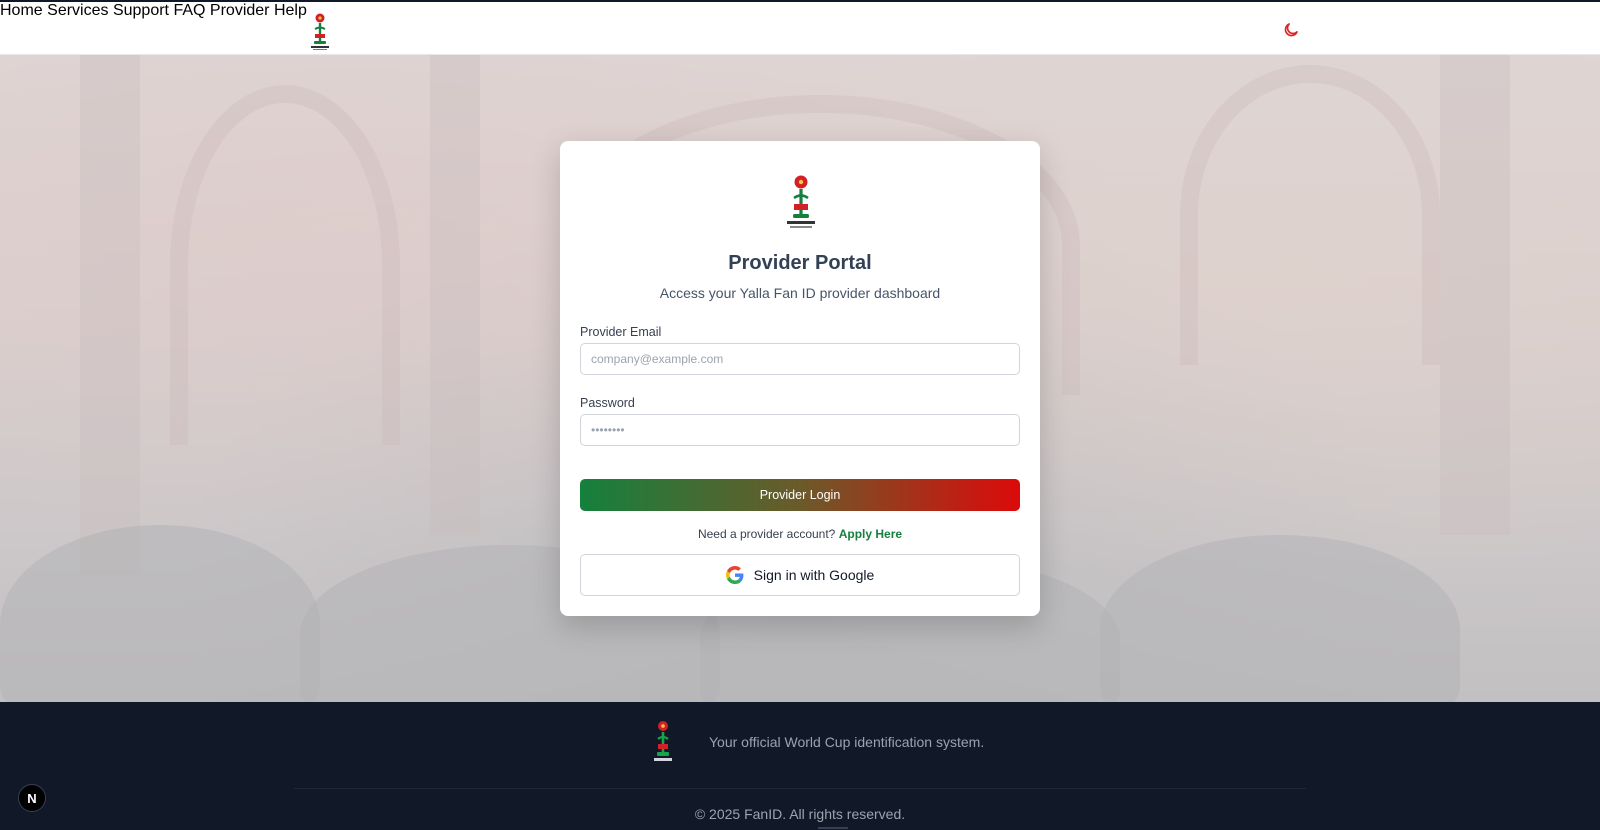  What do you see at coordinates (607, 403) in the screenshot?
I see `password-label: Password` at bounding box center [607, 403].